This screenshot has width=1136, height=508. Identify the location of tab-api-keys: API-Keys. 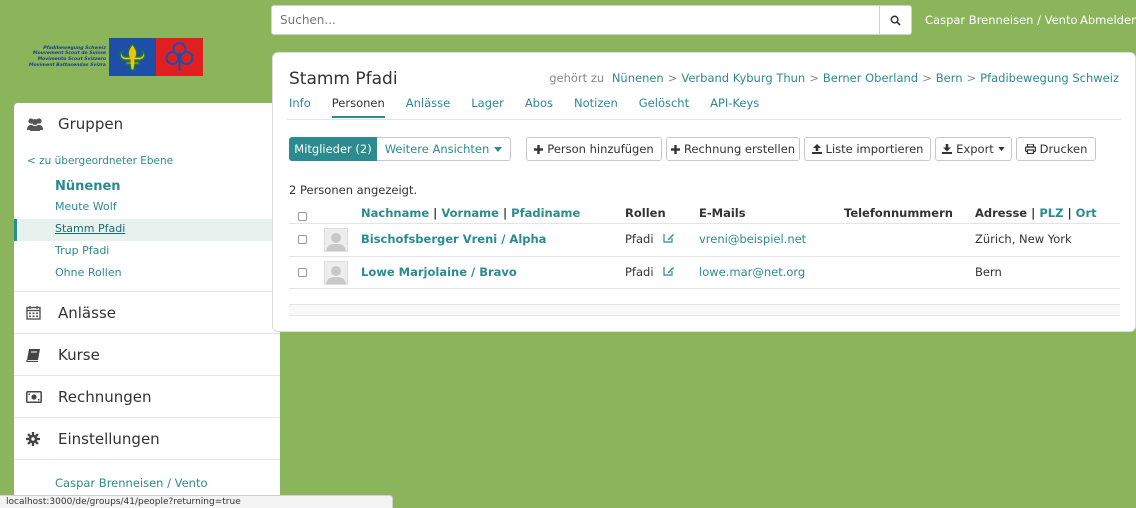
(734, 107).